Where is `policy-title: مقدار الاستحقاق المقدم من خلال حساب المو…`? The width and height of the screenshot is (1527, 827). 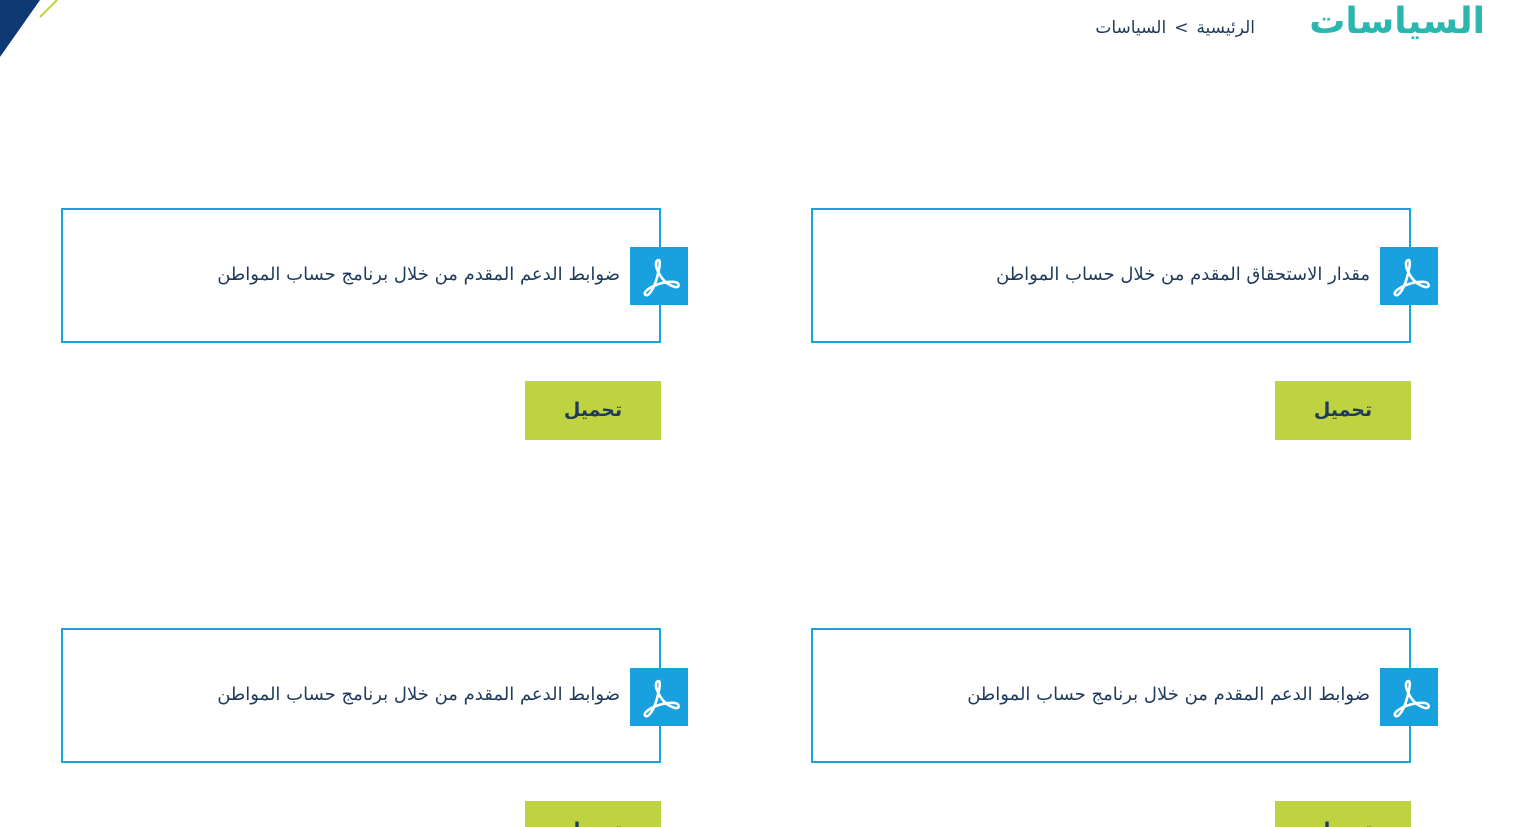 policy-title: مقدار الاستحقاق المقدم من خلال حساب المو… is located at coordinates (1183, 274).